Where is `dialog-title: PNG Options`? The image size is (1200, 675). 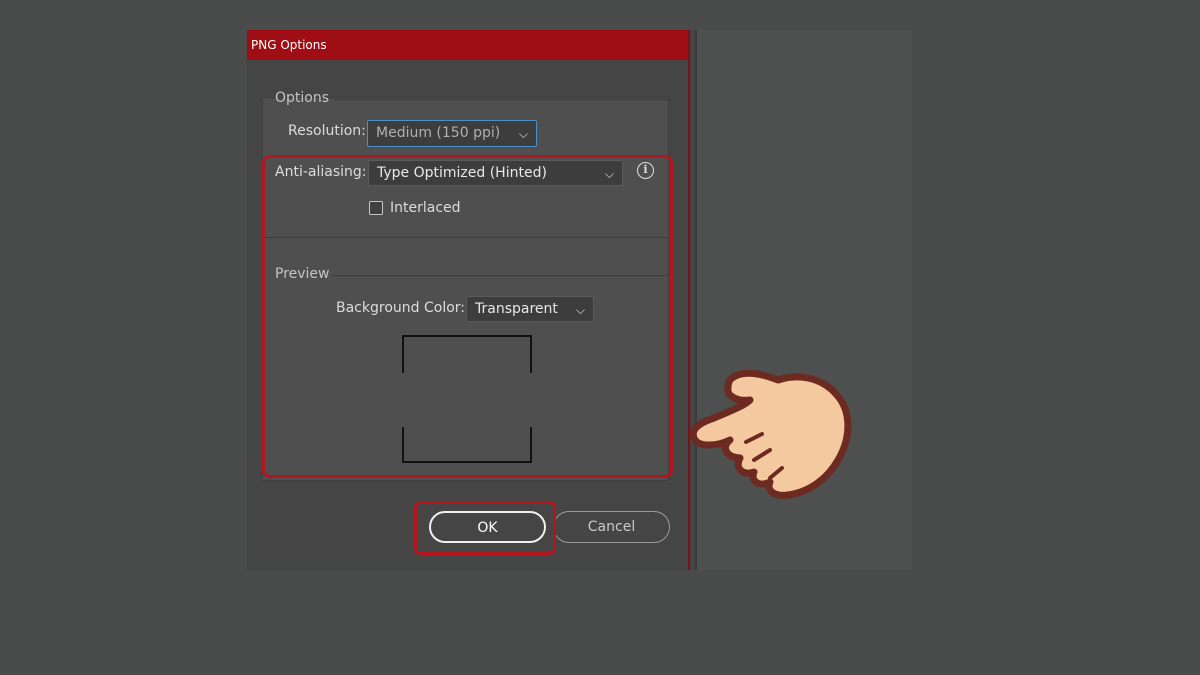
dialog-title: PNG Options is located at coordinates (468, 45).